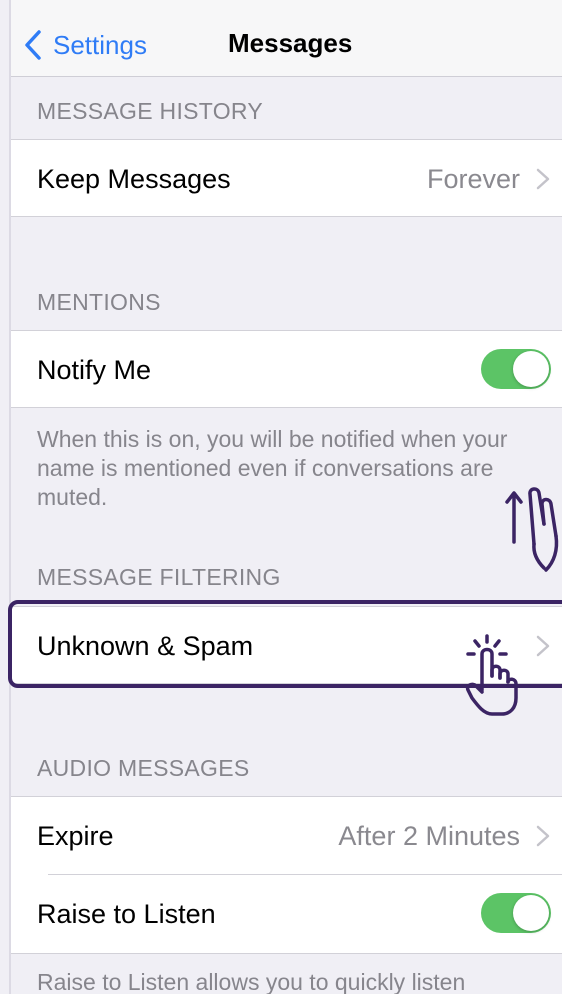 The width and height of the screenshot is (562, 994). I want to click on keep-messages-row: Keep Messages Forever, so click(286, 178).